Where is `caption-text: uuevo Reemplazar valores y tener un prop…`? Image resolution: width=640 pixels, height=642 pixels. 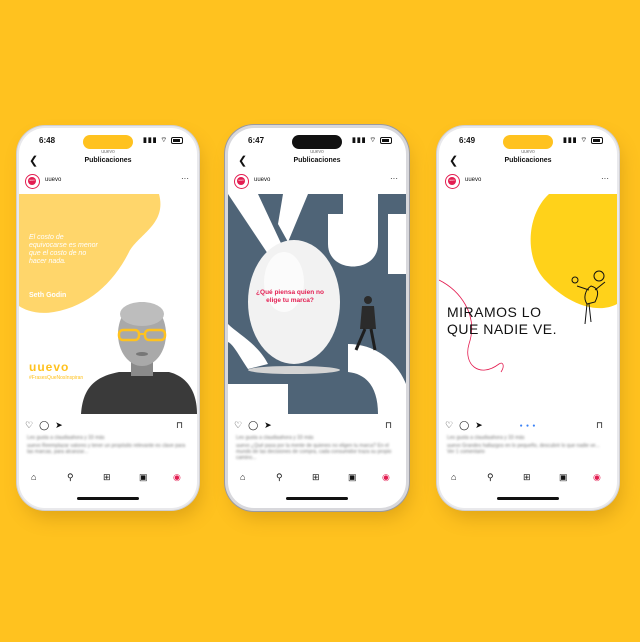 caption-text: uuevo Reemplazar valores y tener un prop… is located at coordinates (106, 449).